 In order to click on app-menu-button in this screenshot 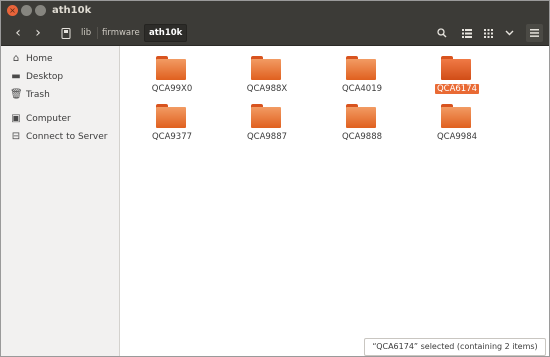, I will do `click(534, 33)`.